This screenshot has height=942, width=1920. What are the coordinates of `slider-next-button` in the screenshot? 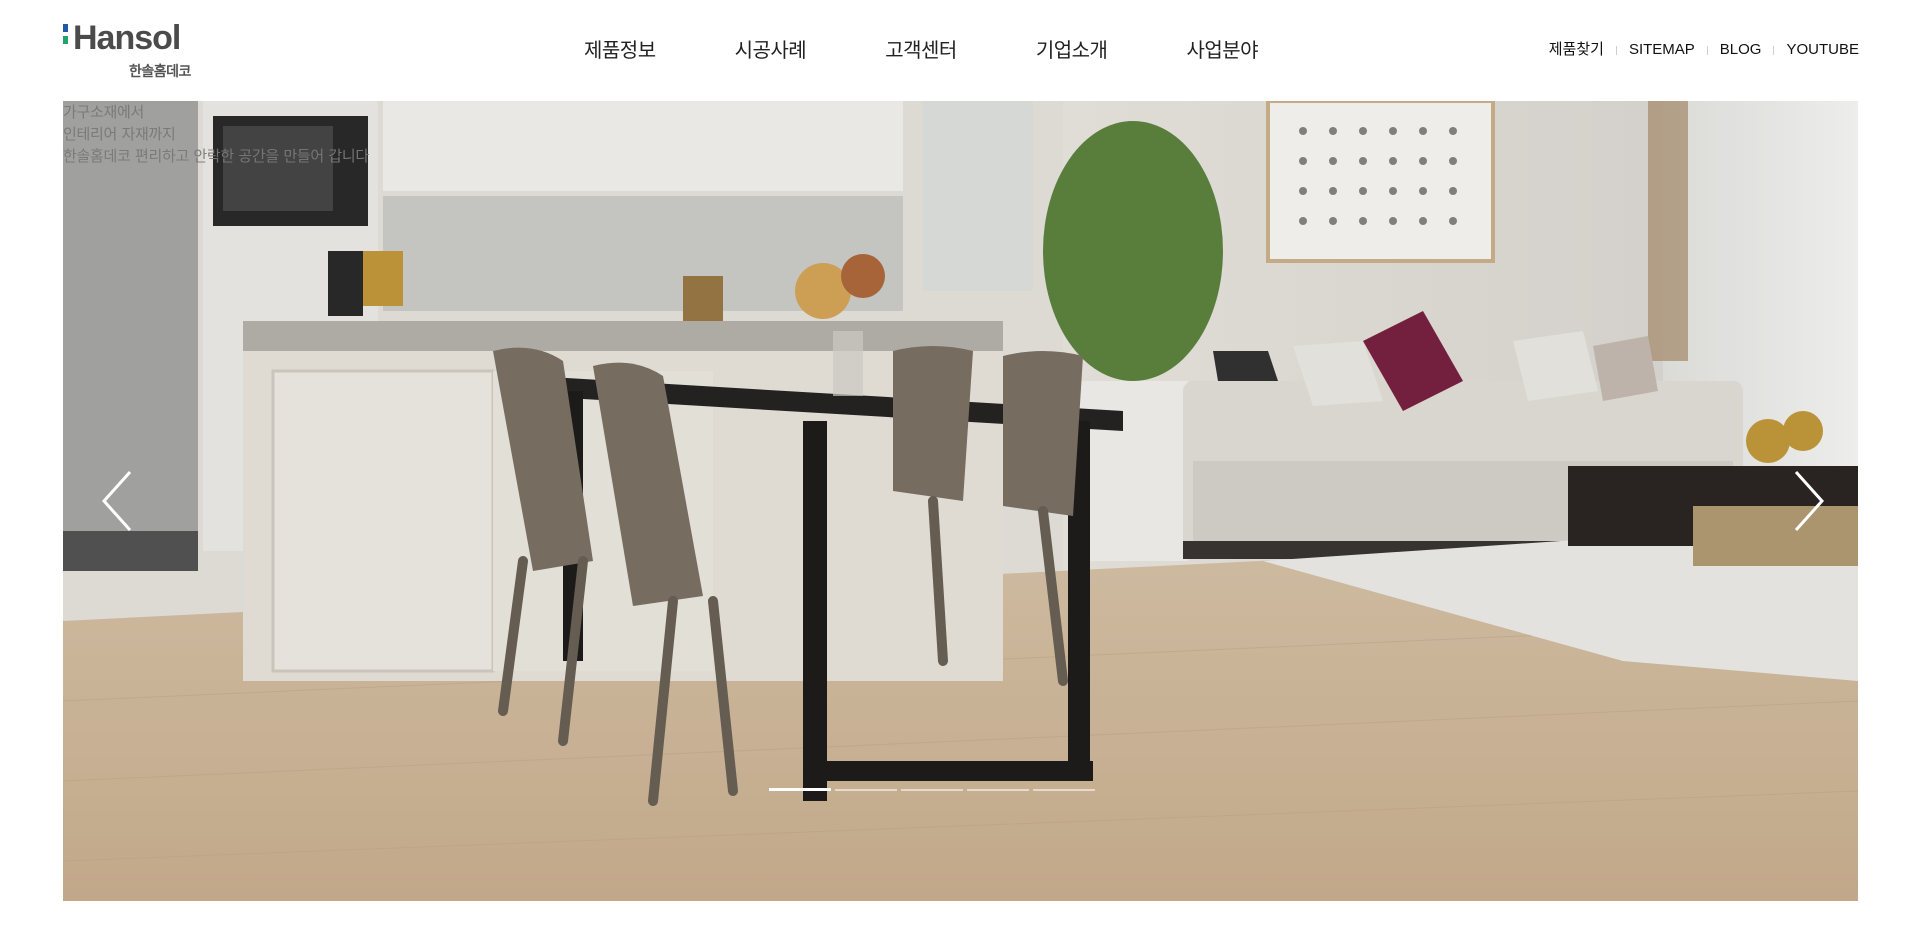 It's located at (1808, 501).